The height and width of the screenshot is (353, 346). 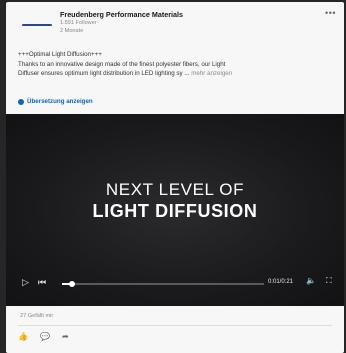 What do you see at coordinates (25, 282) in the screenshot?
I see `play-icon: ▷` at bounding box center [25, 282].